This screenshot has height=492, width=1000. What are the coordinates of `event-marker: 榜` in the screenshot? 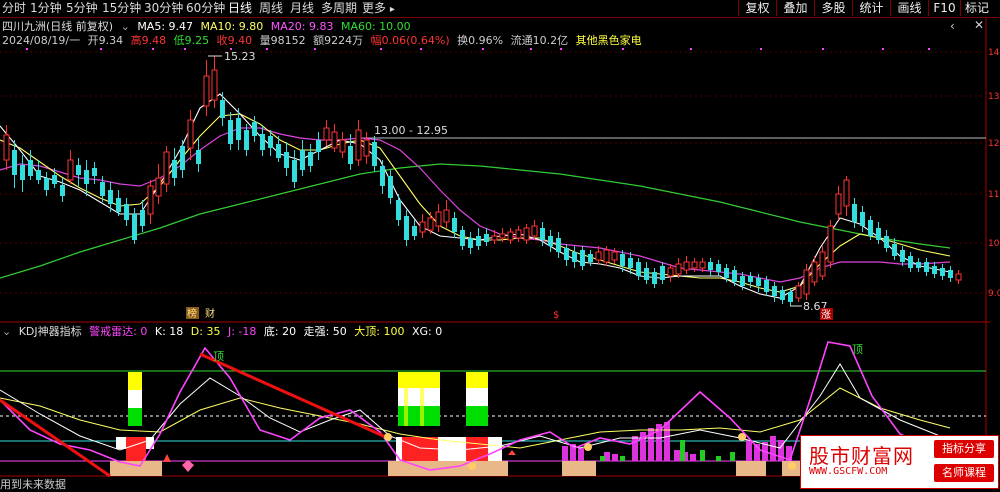 It's located at (192, 313).